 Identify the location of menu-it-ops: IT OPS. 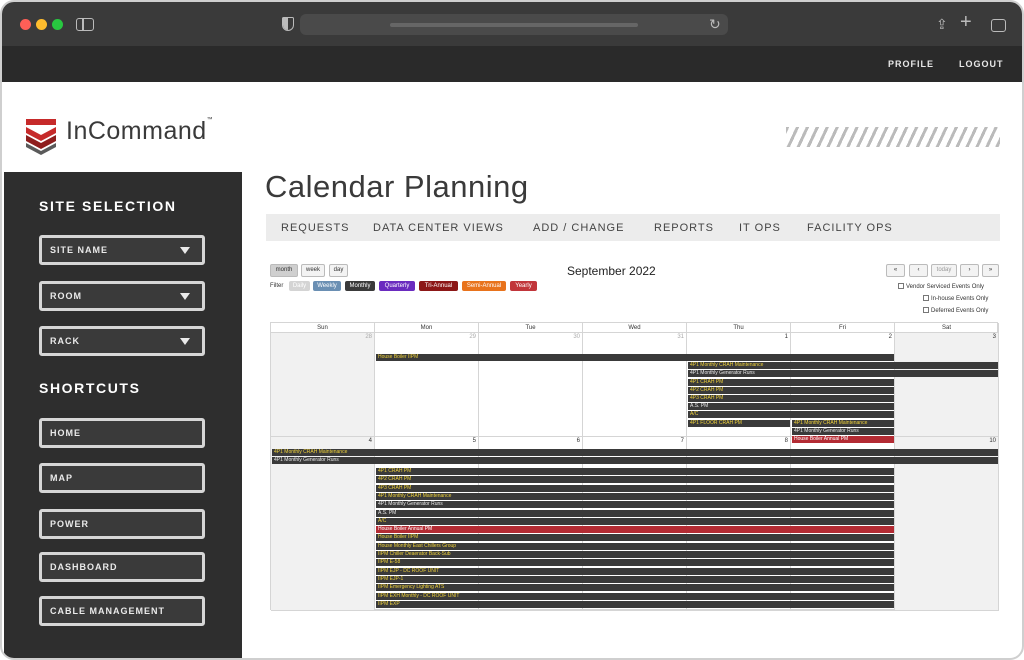
(760, 228).